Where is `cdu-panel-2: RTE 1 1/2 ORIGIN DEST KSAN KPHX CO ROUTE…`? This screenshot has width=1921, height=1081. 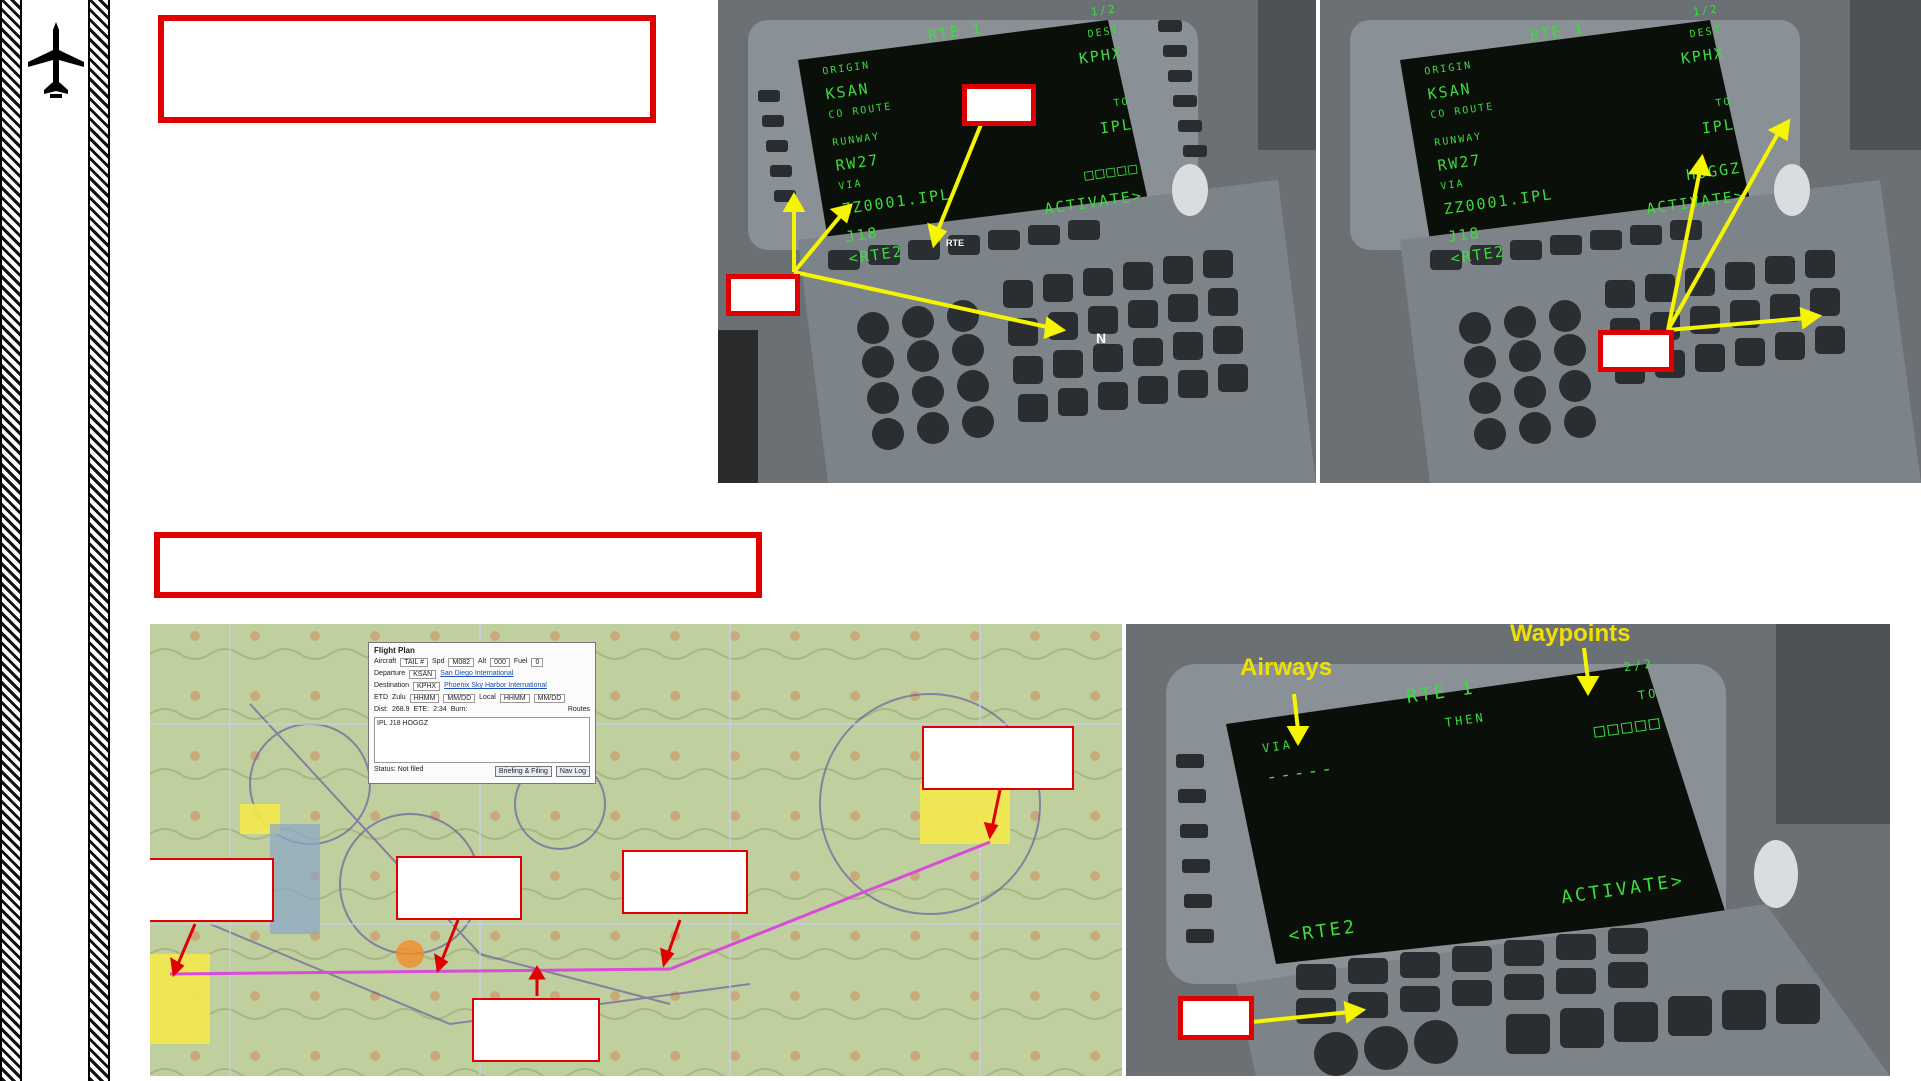 cdu-panel-2: RTE 1 1/2 ORIGIN DEST KSAN KPHX CO ROUTE… is located at coordinates (1620, 241).